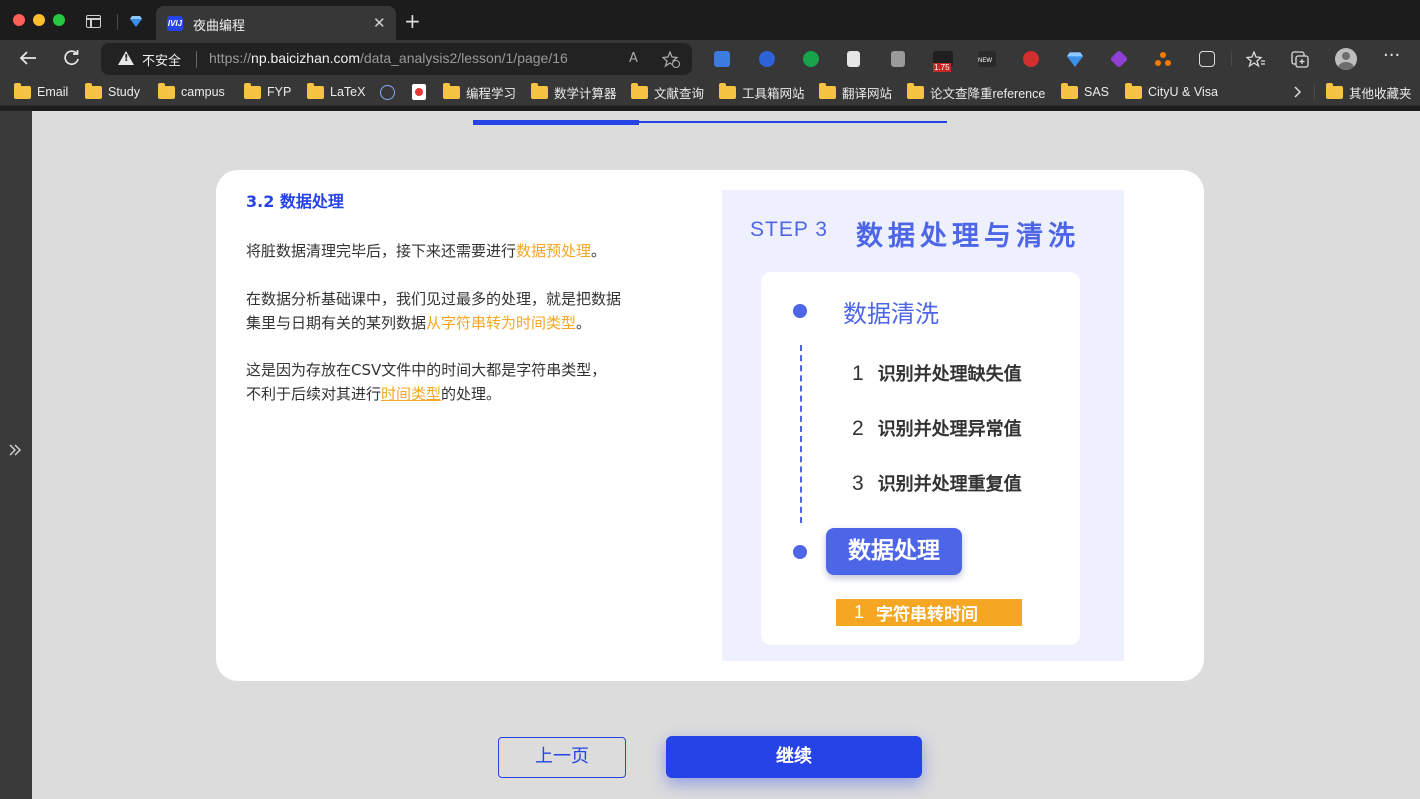 This screenshot has height=799, width=1420. Describe the element at coordinates (574, 91) in the screenshot. I see `bookmark-math-calculator: 数学计算器` at that location.